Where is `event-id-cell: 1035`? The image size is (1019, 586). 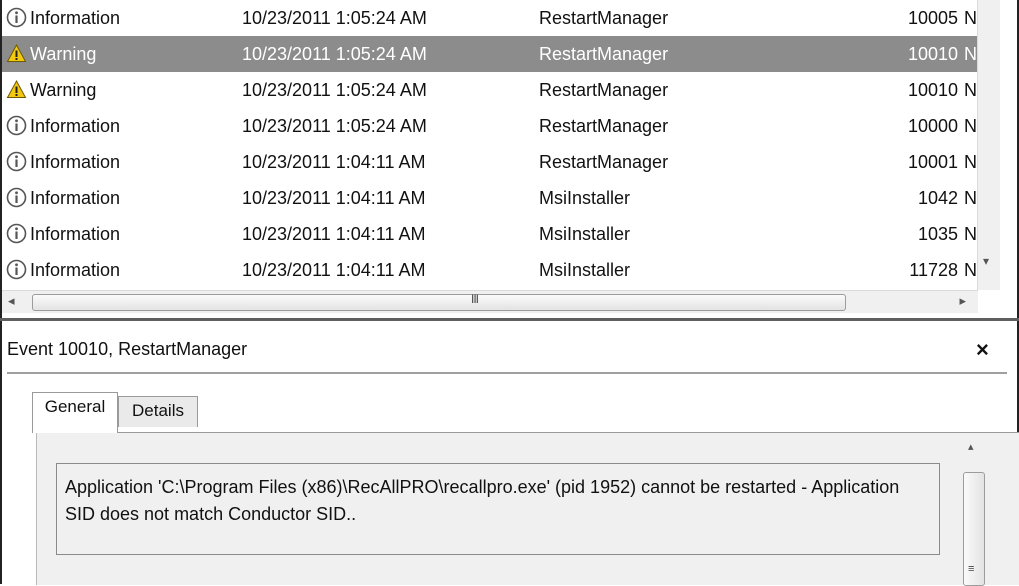
event-id-cell: 1035 is located at coordinates (937, 234).